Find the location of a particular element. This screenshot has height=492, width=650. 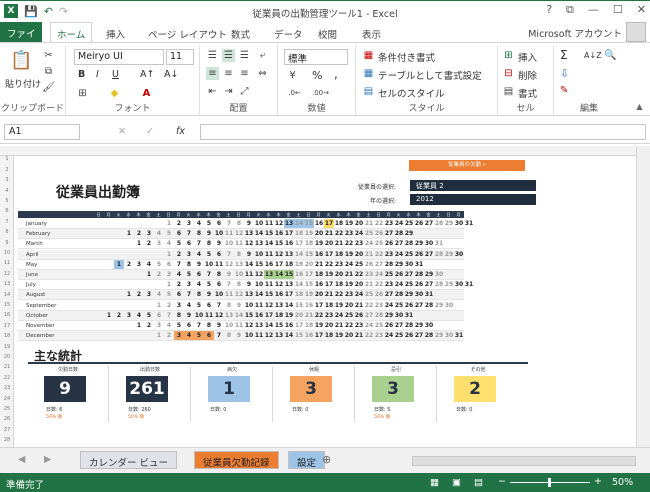

maximize-button: ☐ is located at coordinates (618, 10).